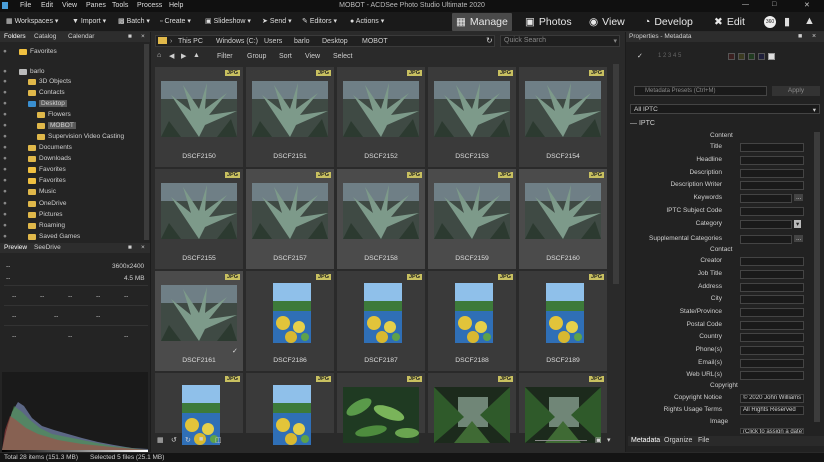 The image size is (824, 462). What do you see at coordinates (47, 247) in the screenshot?
I see `tab-seedrive: SeeDrive` at bounding box center [47, 247].